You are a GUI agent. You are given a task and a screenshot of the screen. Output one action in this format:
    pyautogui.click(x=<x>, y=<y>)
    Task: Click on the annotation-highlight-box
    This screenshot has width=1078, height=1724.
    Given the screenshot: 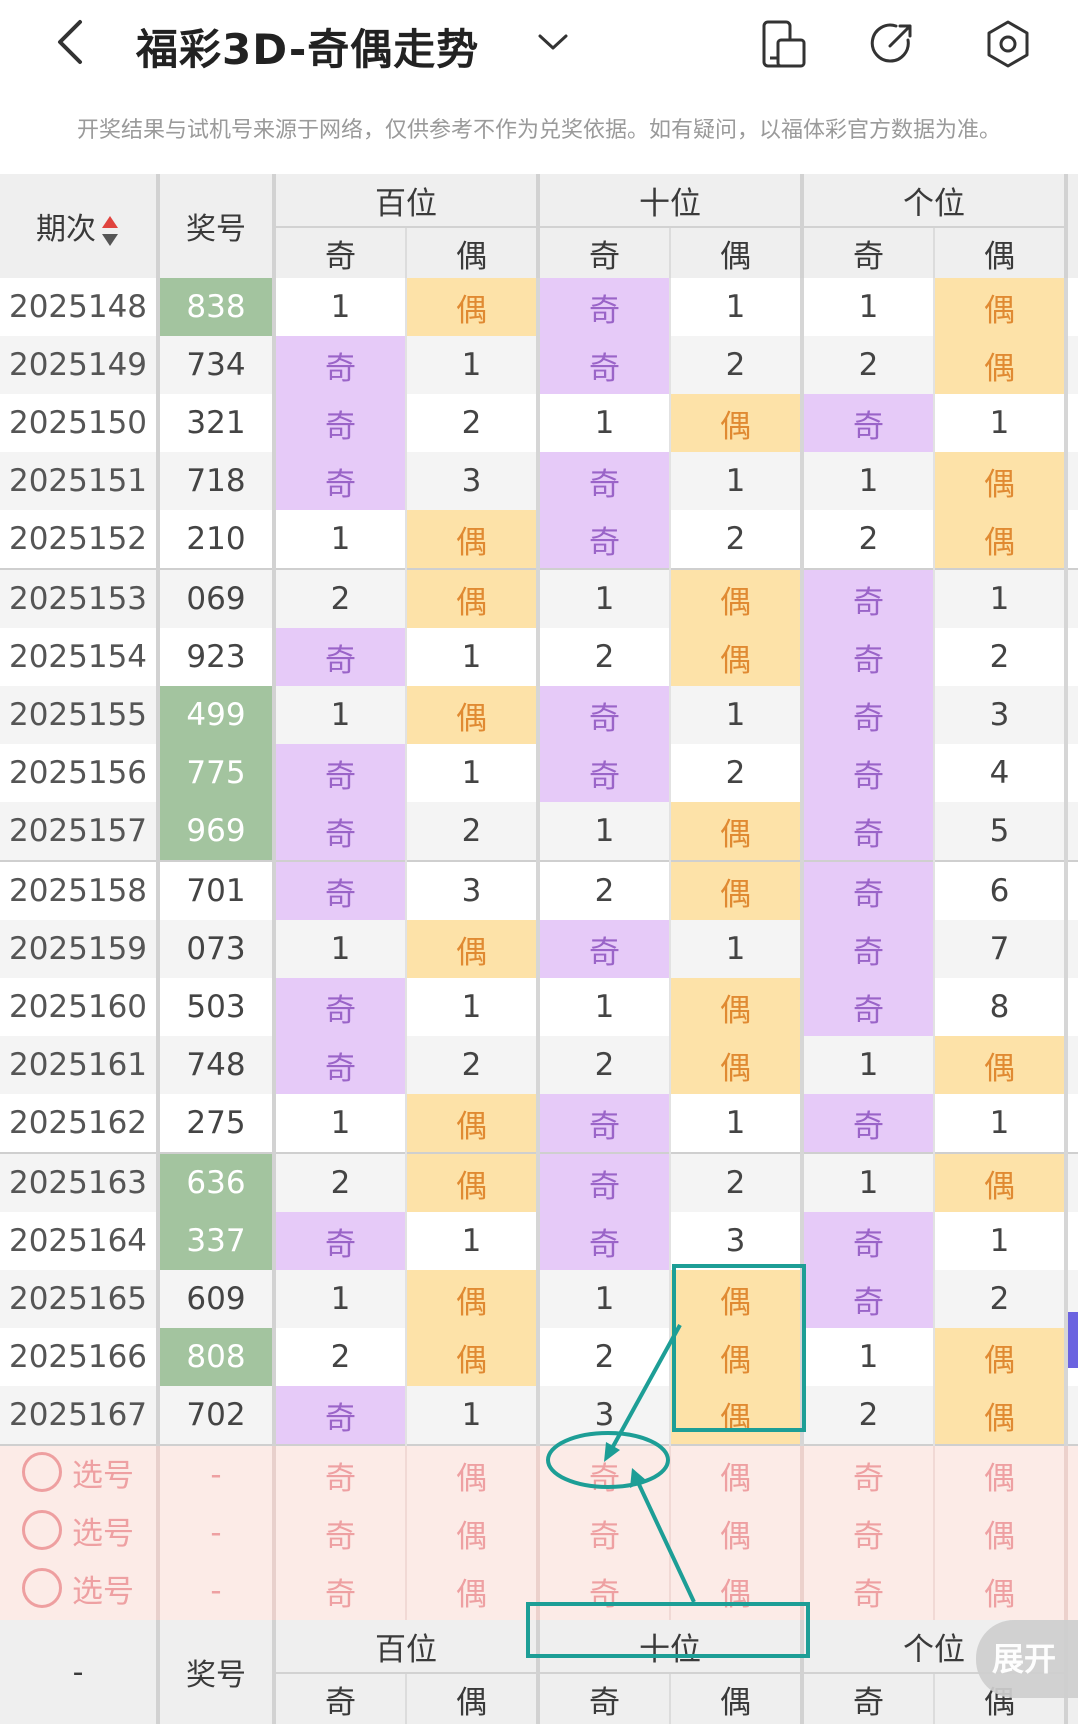 What is the action you would take?
    pyautogui.click(x=739, y=1348)
    